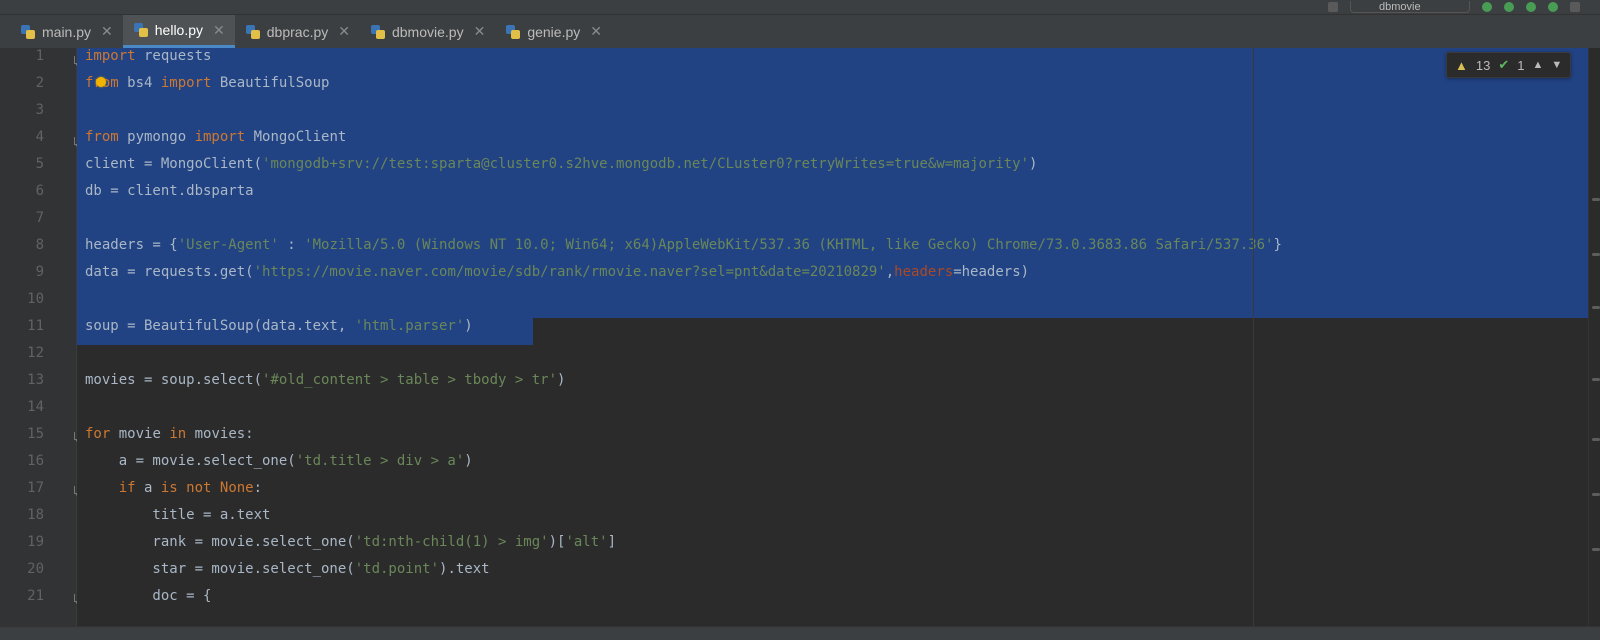 The image size is (1600, 640). What do you see at coordinates (1253, 343) in the screenshot?
I see `right-margin-guide` at bounding box center [1253, 343].